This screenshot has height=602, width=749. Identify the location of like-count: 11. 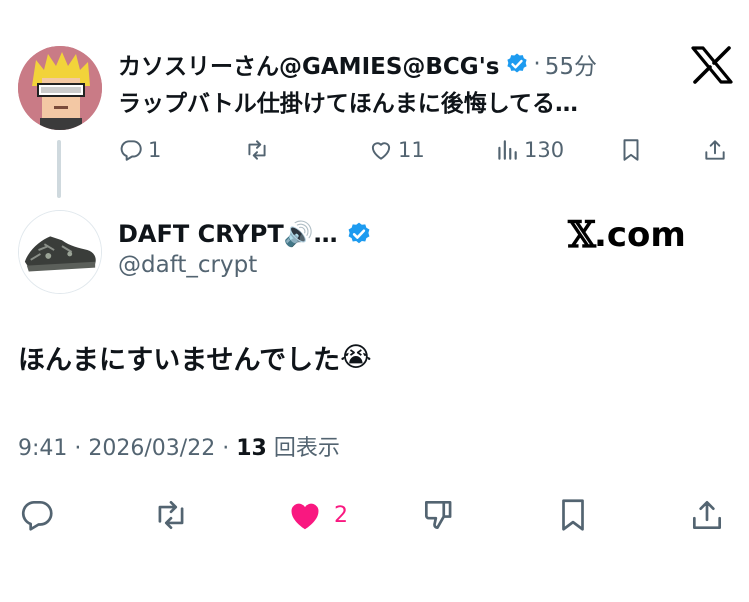
(411, 150).